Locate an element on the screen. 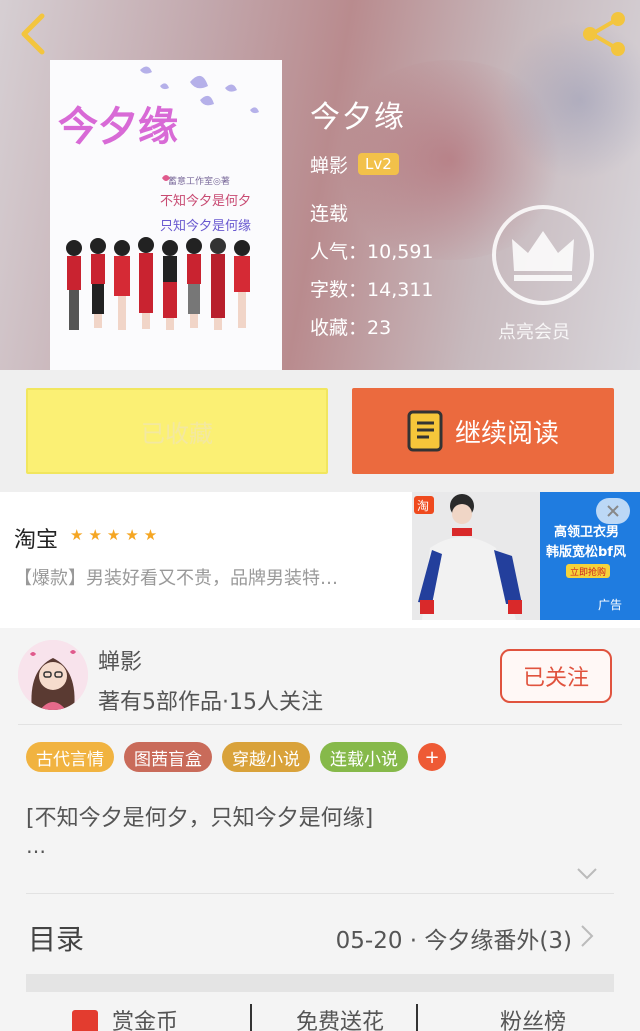 The width and height of the screenshot is (640, 1031). toc-label: 目录 is located at coordinates (56, 938).